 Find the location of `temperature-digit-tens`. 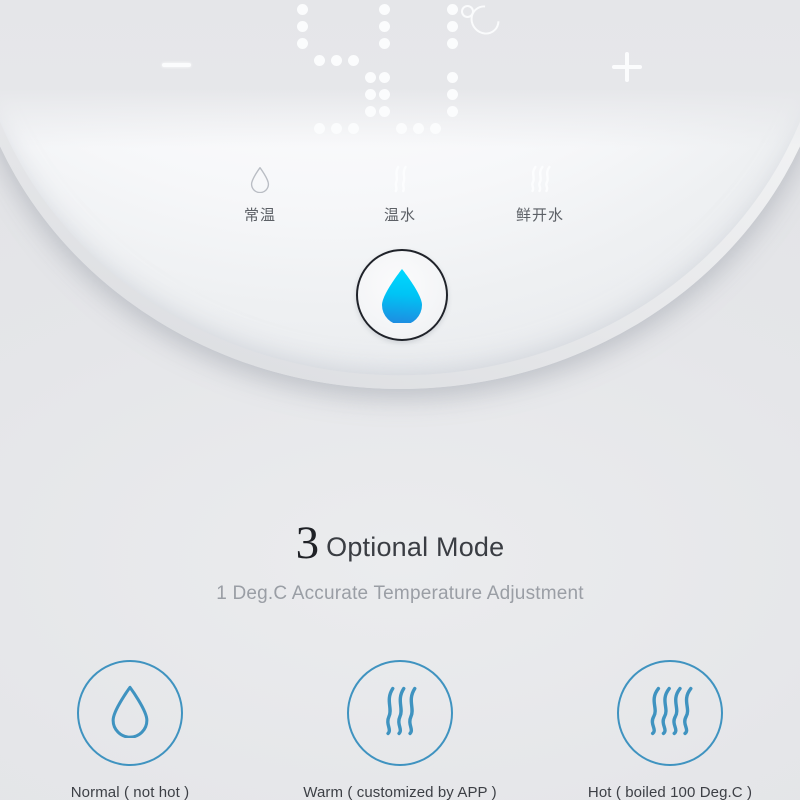

temperature-digit-tens is located at coordinates (335, 67).